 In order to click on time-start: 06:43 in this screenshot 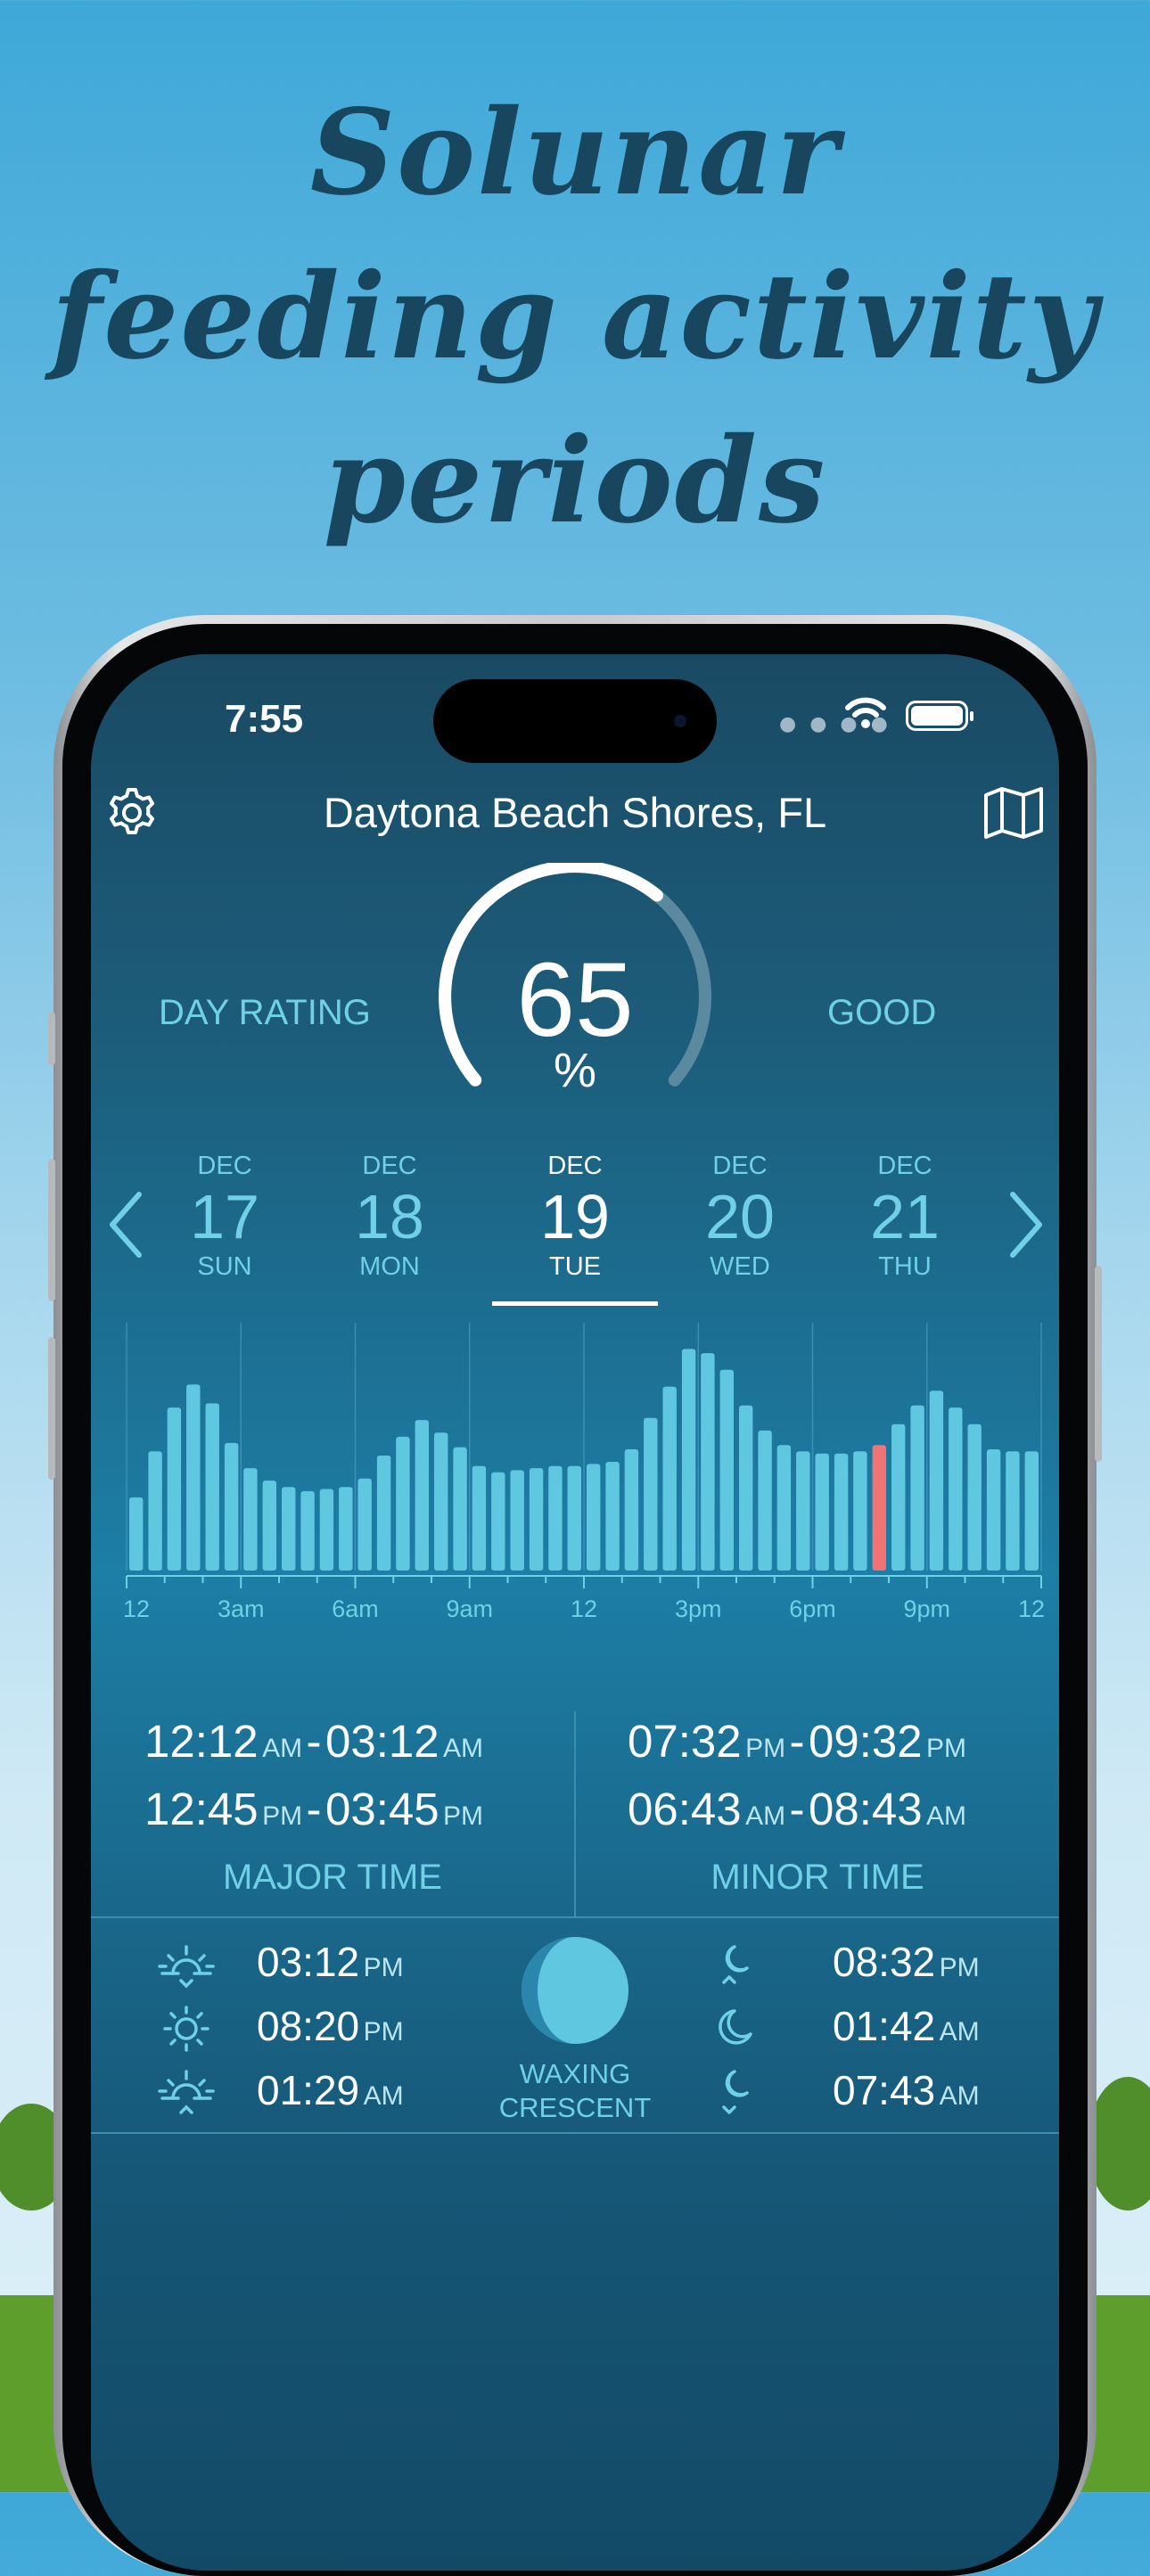, I will do `click(685, 1809)`.